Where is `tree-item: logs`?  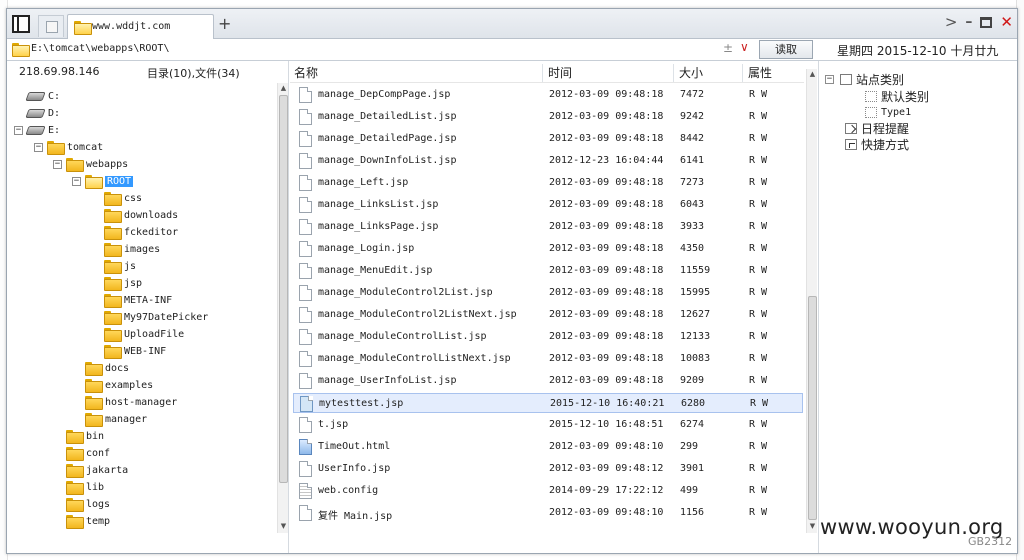 tree-item: logs is located at coordinates (88, 504).